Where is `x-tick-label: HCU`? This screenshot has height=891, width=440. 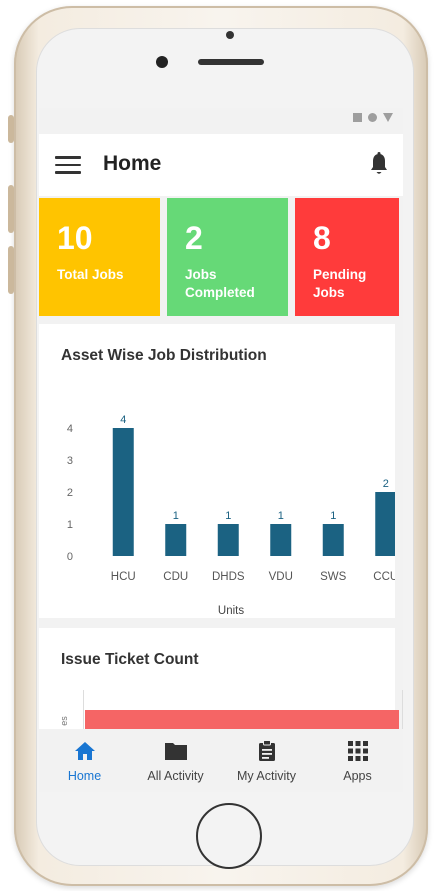 x-tick-label: HCU is located at coordinates (123, 577).